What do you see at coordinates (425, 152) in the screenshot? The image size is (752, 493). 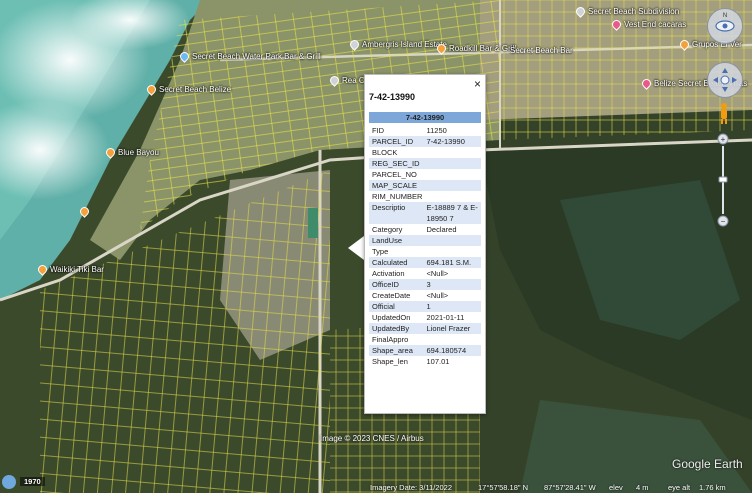 I see `attribute-row: BLOCK` at bounding box center [425, 152].